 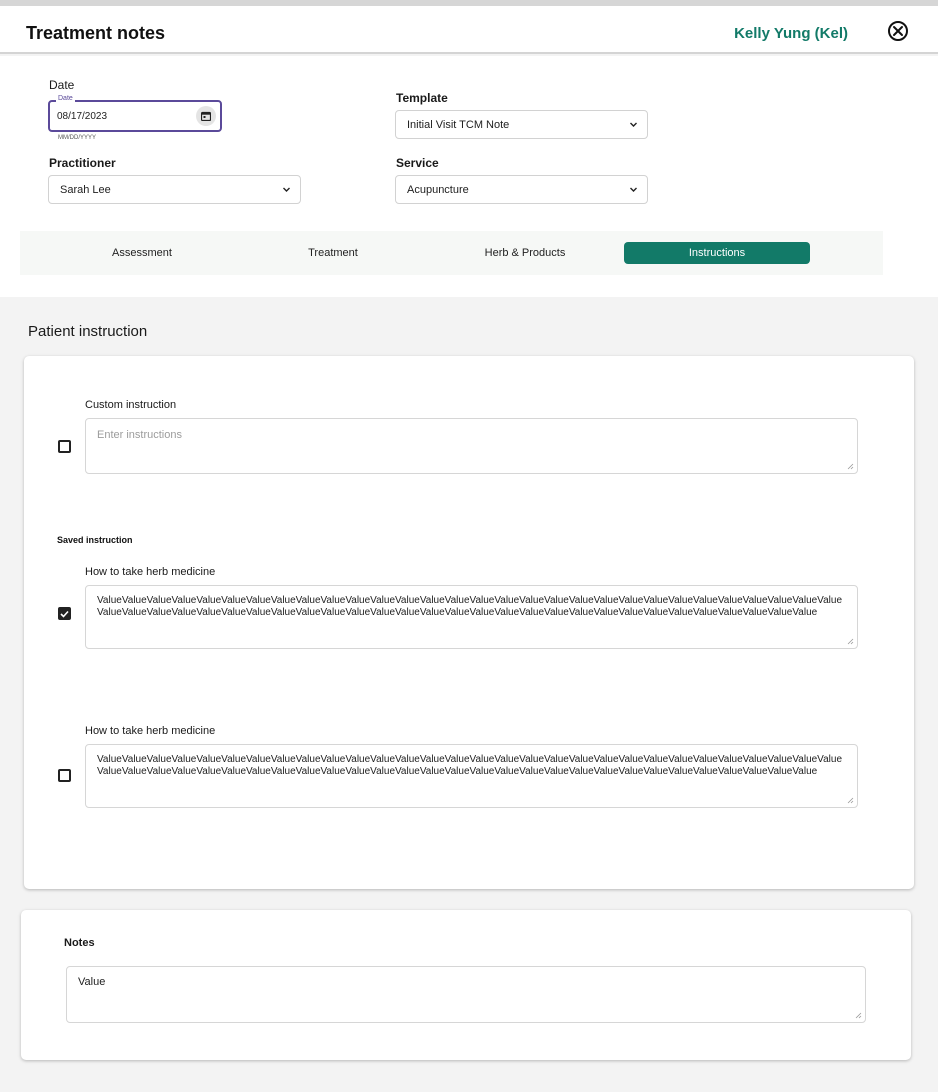 What do you see at coordinates (96, 33) in the screenshot?
I see `page-title: Treatment notes` at bounding box center [96, 33].